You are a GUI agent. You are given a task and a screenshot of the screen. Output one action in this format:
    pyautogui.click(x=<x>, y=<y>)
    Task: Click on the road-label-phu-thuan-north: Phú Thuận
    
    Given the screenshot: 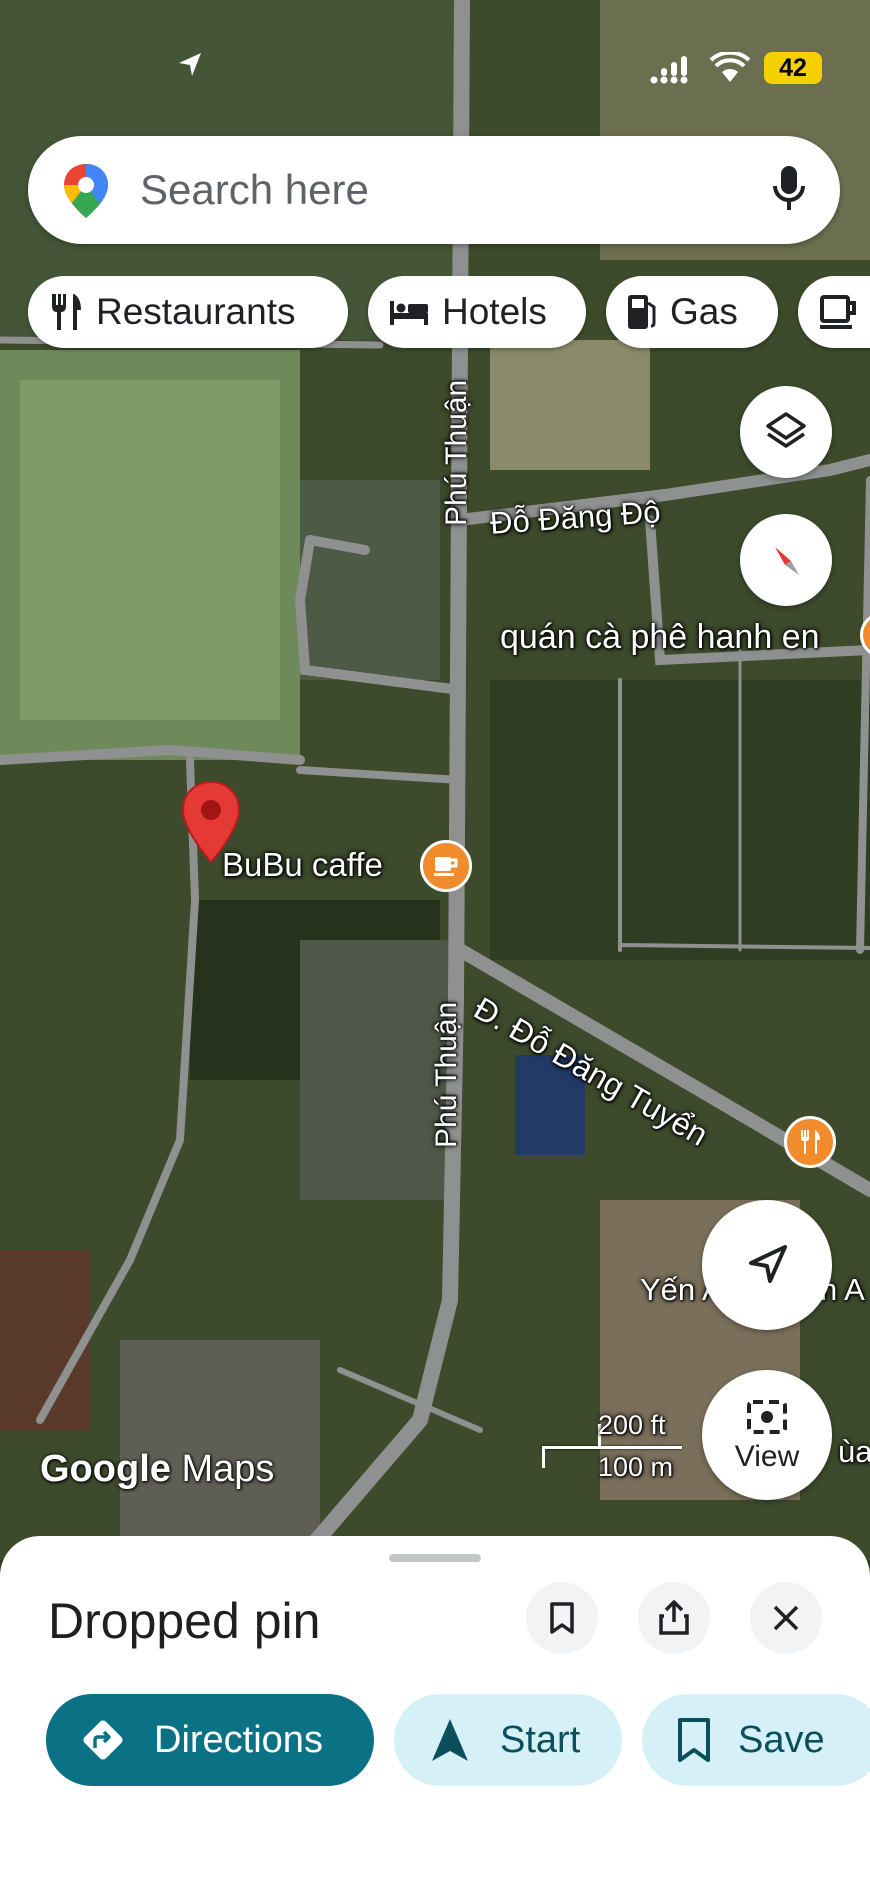 What is the action you would take?
    pyautogui.click(x=456, y=452)
    